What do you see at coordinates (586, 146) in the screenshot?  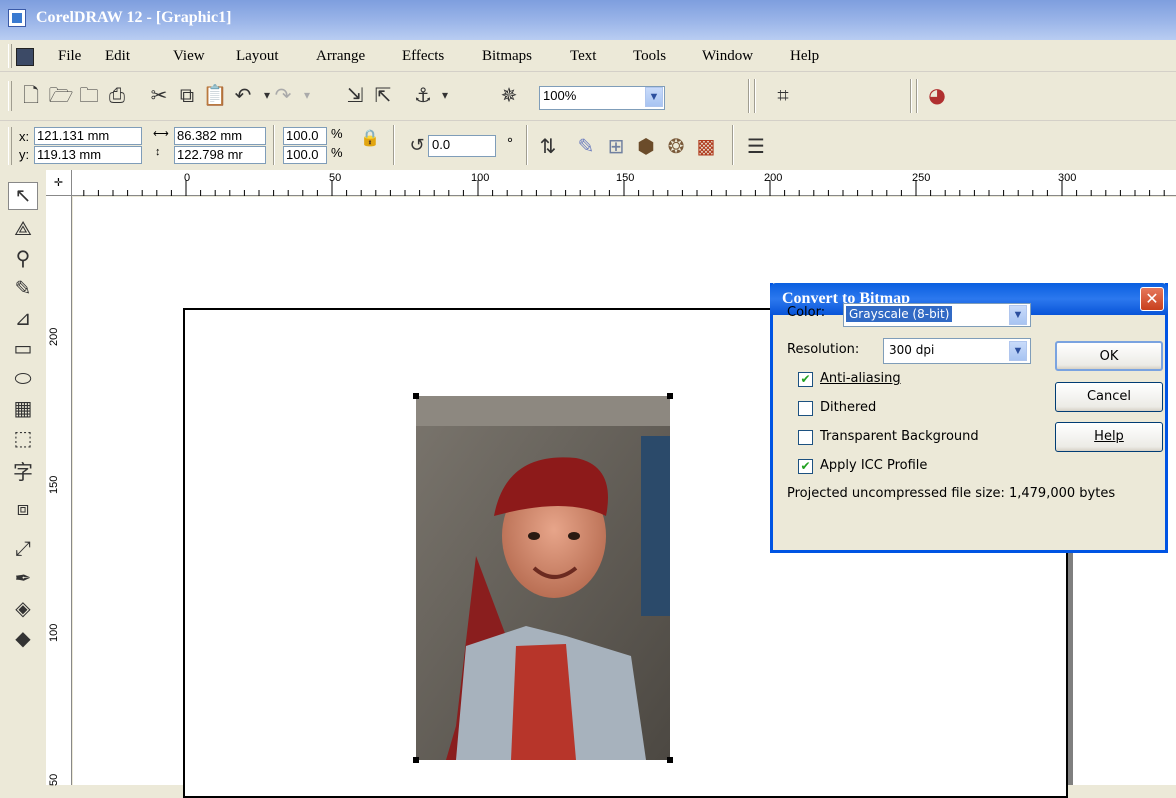 I see `edit-bitmap-icon: ✎` at bounding box center [586, 146].